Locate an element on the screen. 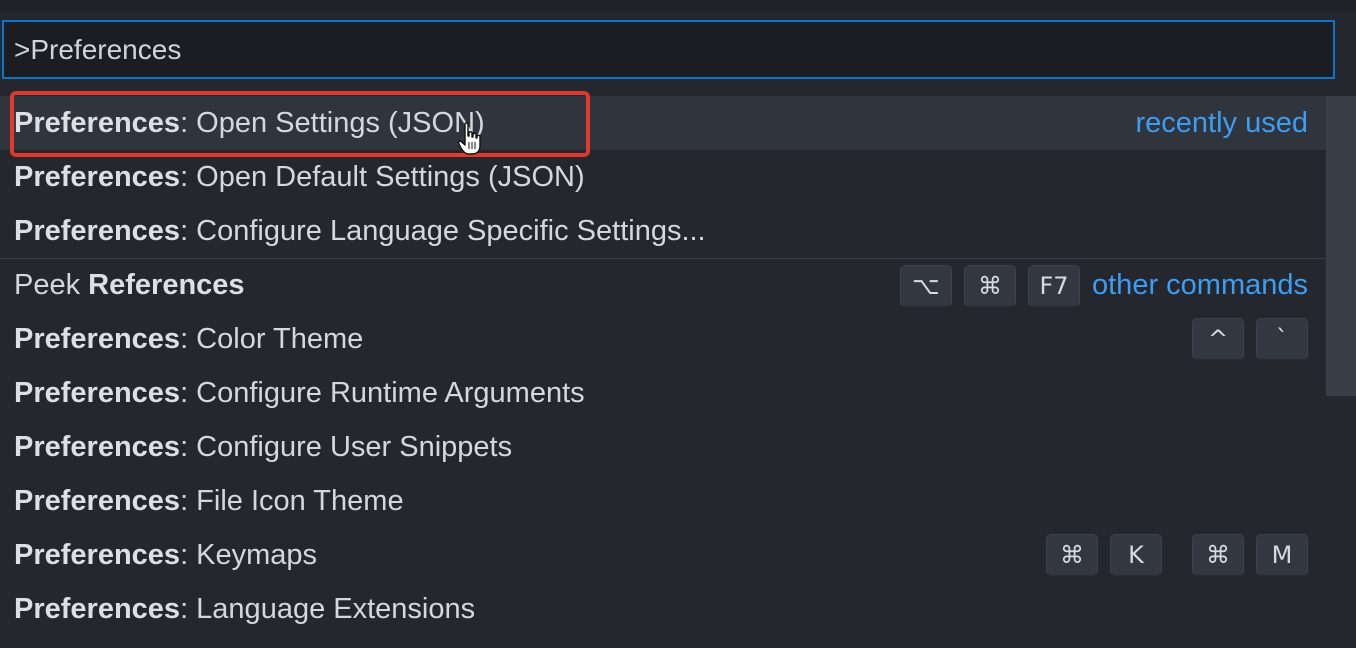 The image size is (1356, 648). list-item-file-icon-theme: Preferences: File Icon Theme is located at coordinates (663, 501).